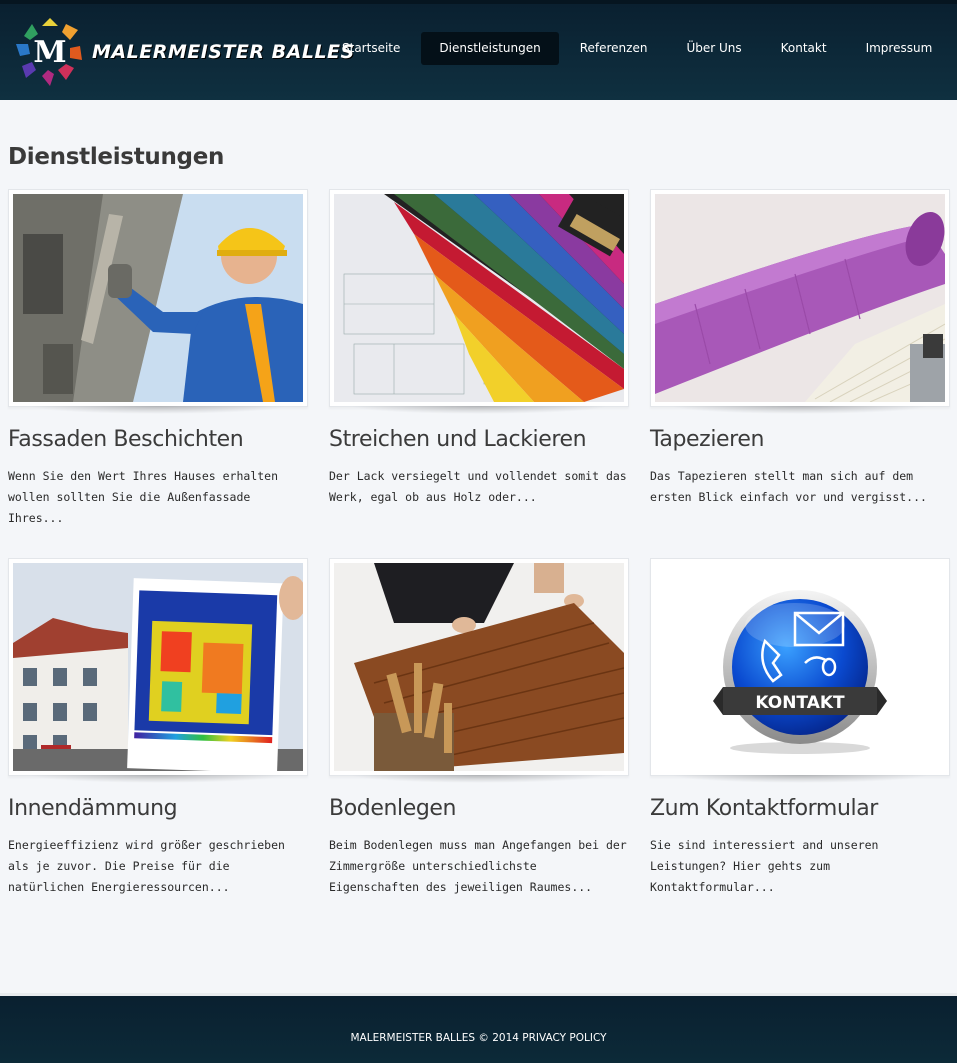  Describe the element at coordinates (899, 48) in the screenshot. I see `nav-item-impressum: Impressum` at that location.